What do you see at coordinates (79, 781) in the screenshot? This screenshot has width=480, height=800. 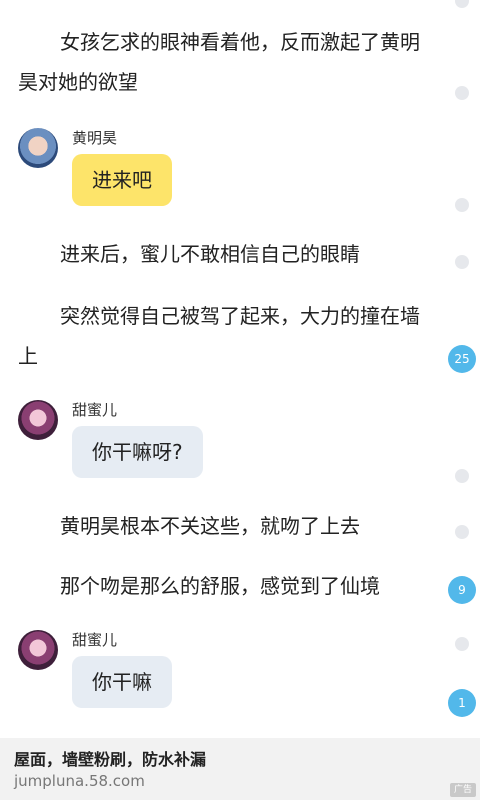 I see `ad-url: jumpluna.58.com` at bounding box center [79, 781].